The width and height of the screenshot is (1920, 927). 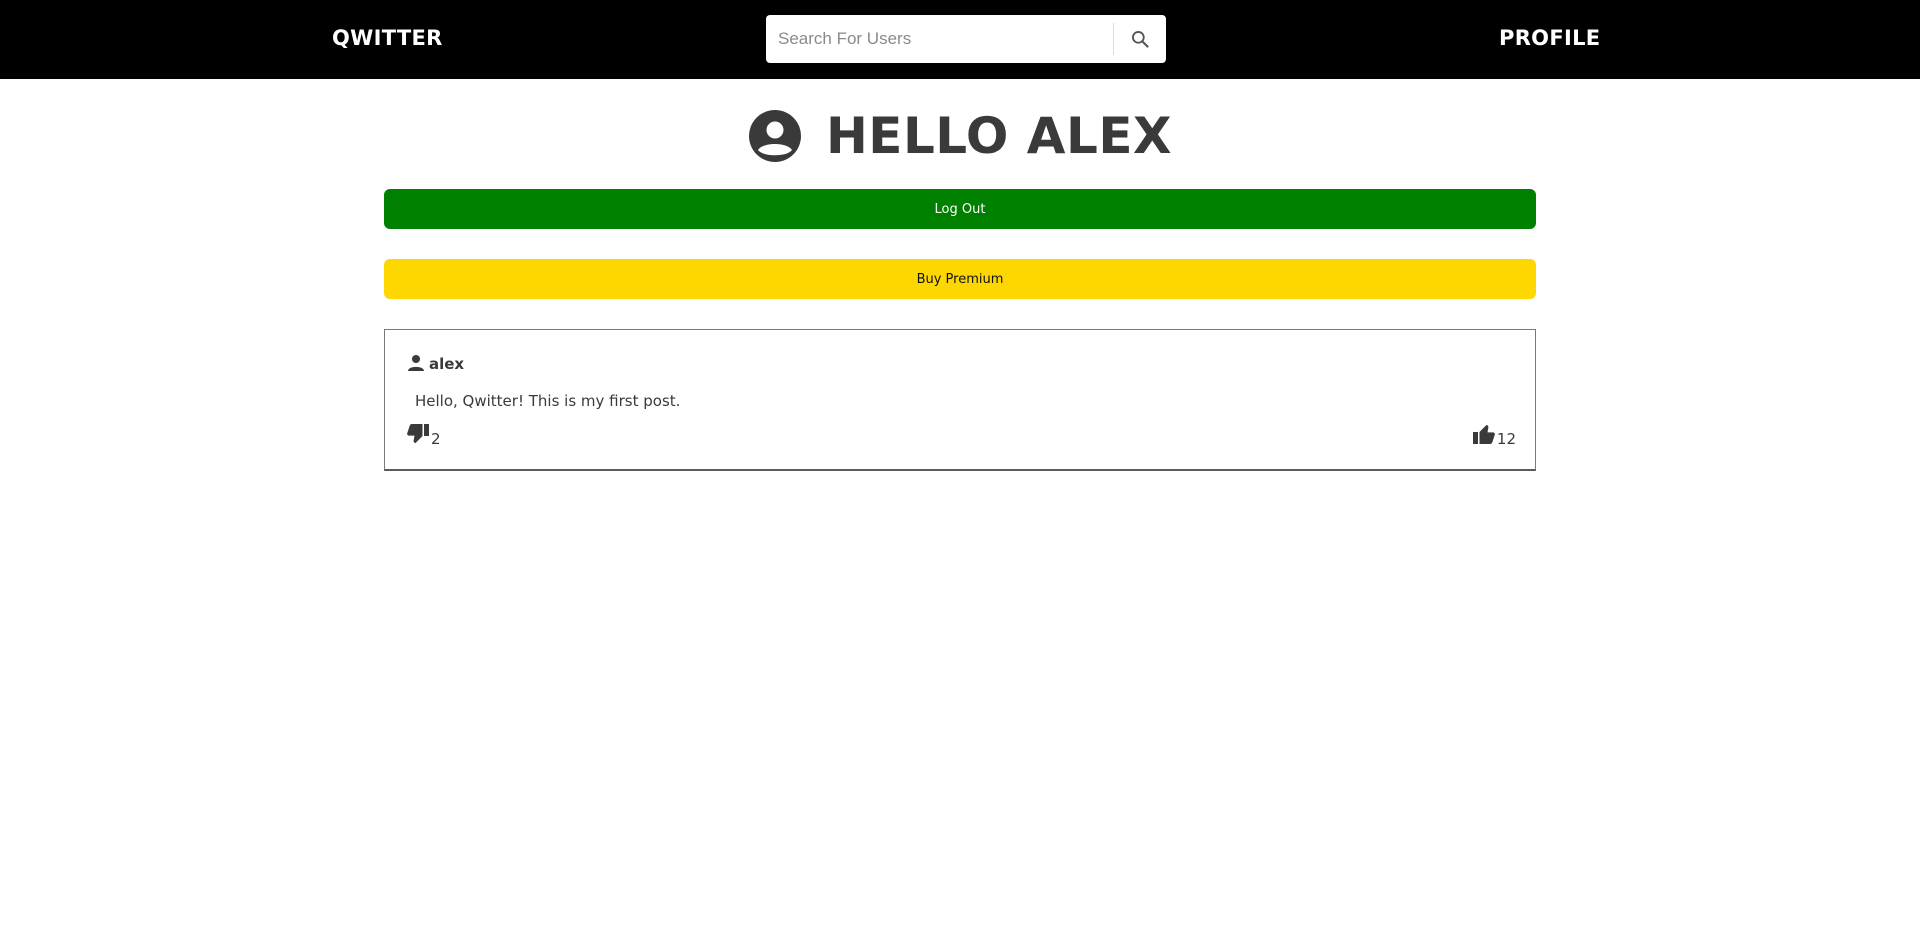 What do you see at coordinates (548, 401) in the screenshot?
I see `post-body: Hello, Qwitter! This is my first post.` at bounding box center [548, 401].